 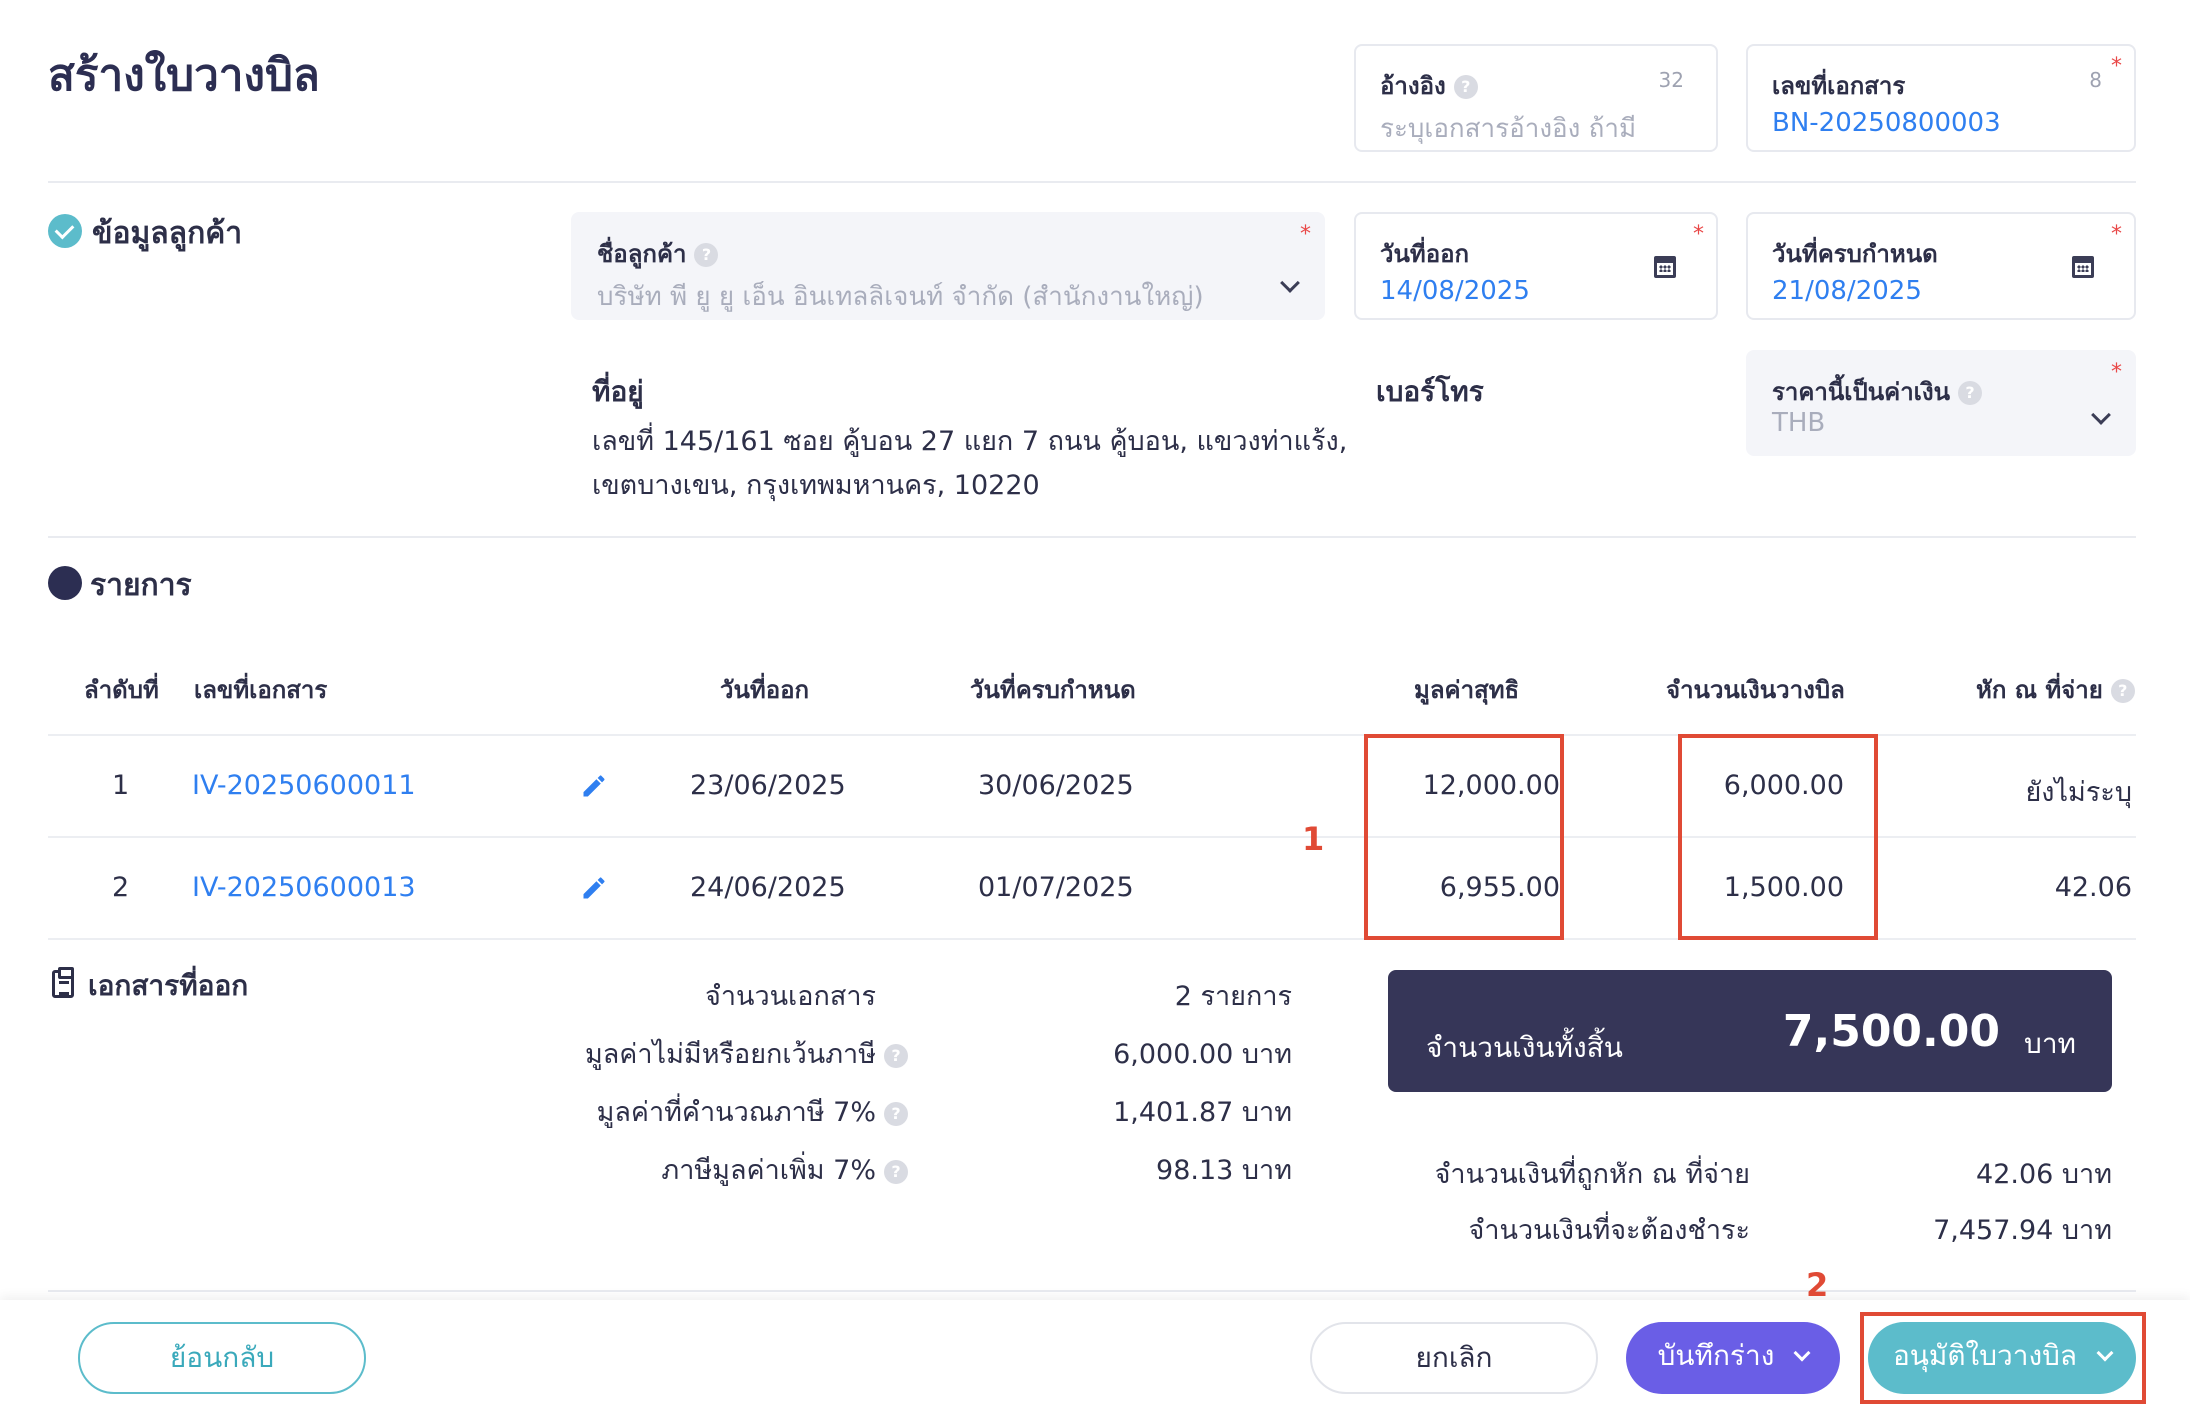 What do you see at coordinates (2050, 1043) in the screenshot?
I see `grand-total-unit: บาท` at bounding box center [2050, 1043].